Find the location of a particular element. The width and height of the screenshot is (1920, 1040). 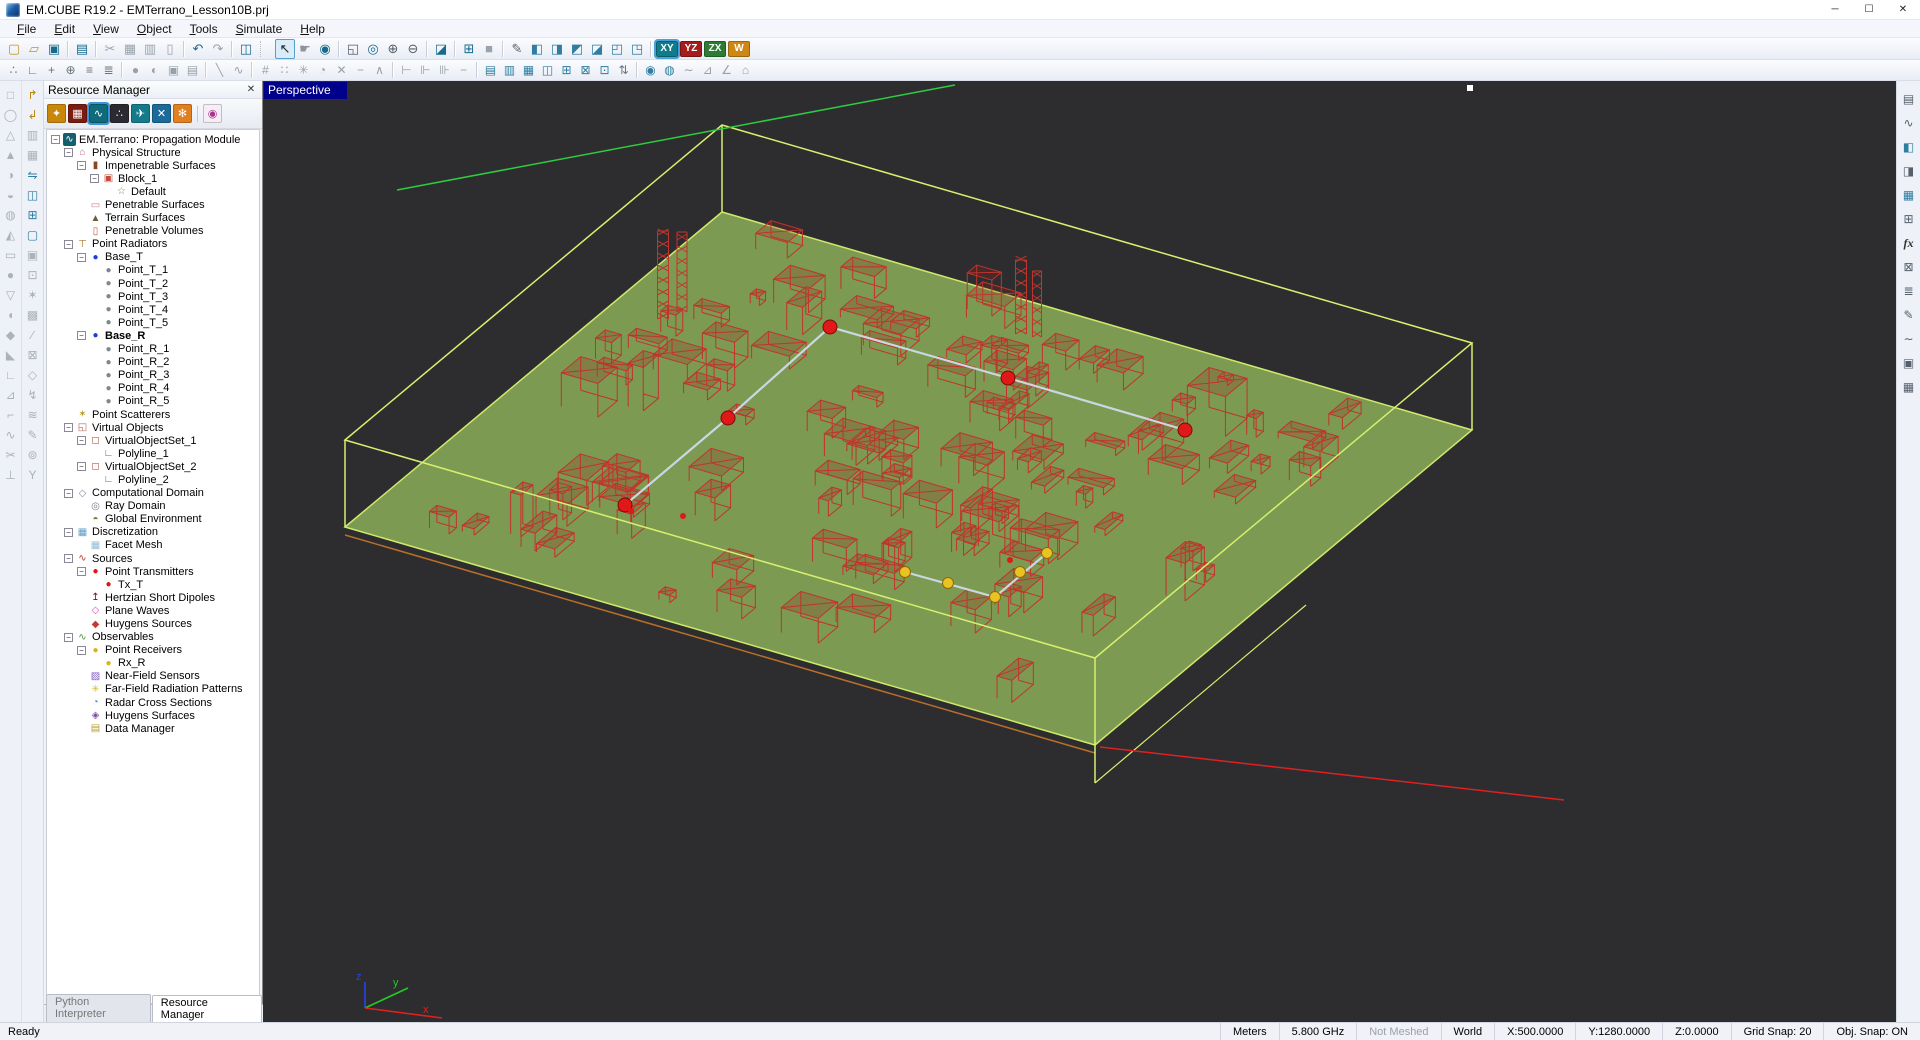

tree-item-observables: − ∿ Observables is located at coordinates (153, 637).